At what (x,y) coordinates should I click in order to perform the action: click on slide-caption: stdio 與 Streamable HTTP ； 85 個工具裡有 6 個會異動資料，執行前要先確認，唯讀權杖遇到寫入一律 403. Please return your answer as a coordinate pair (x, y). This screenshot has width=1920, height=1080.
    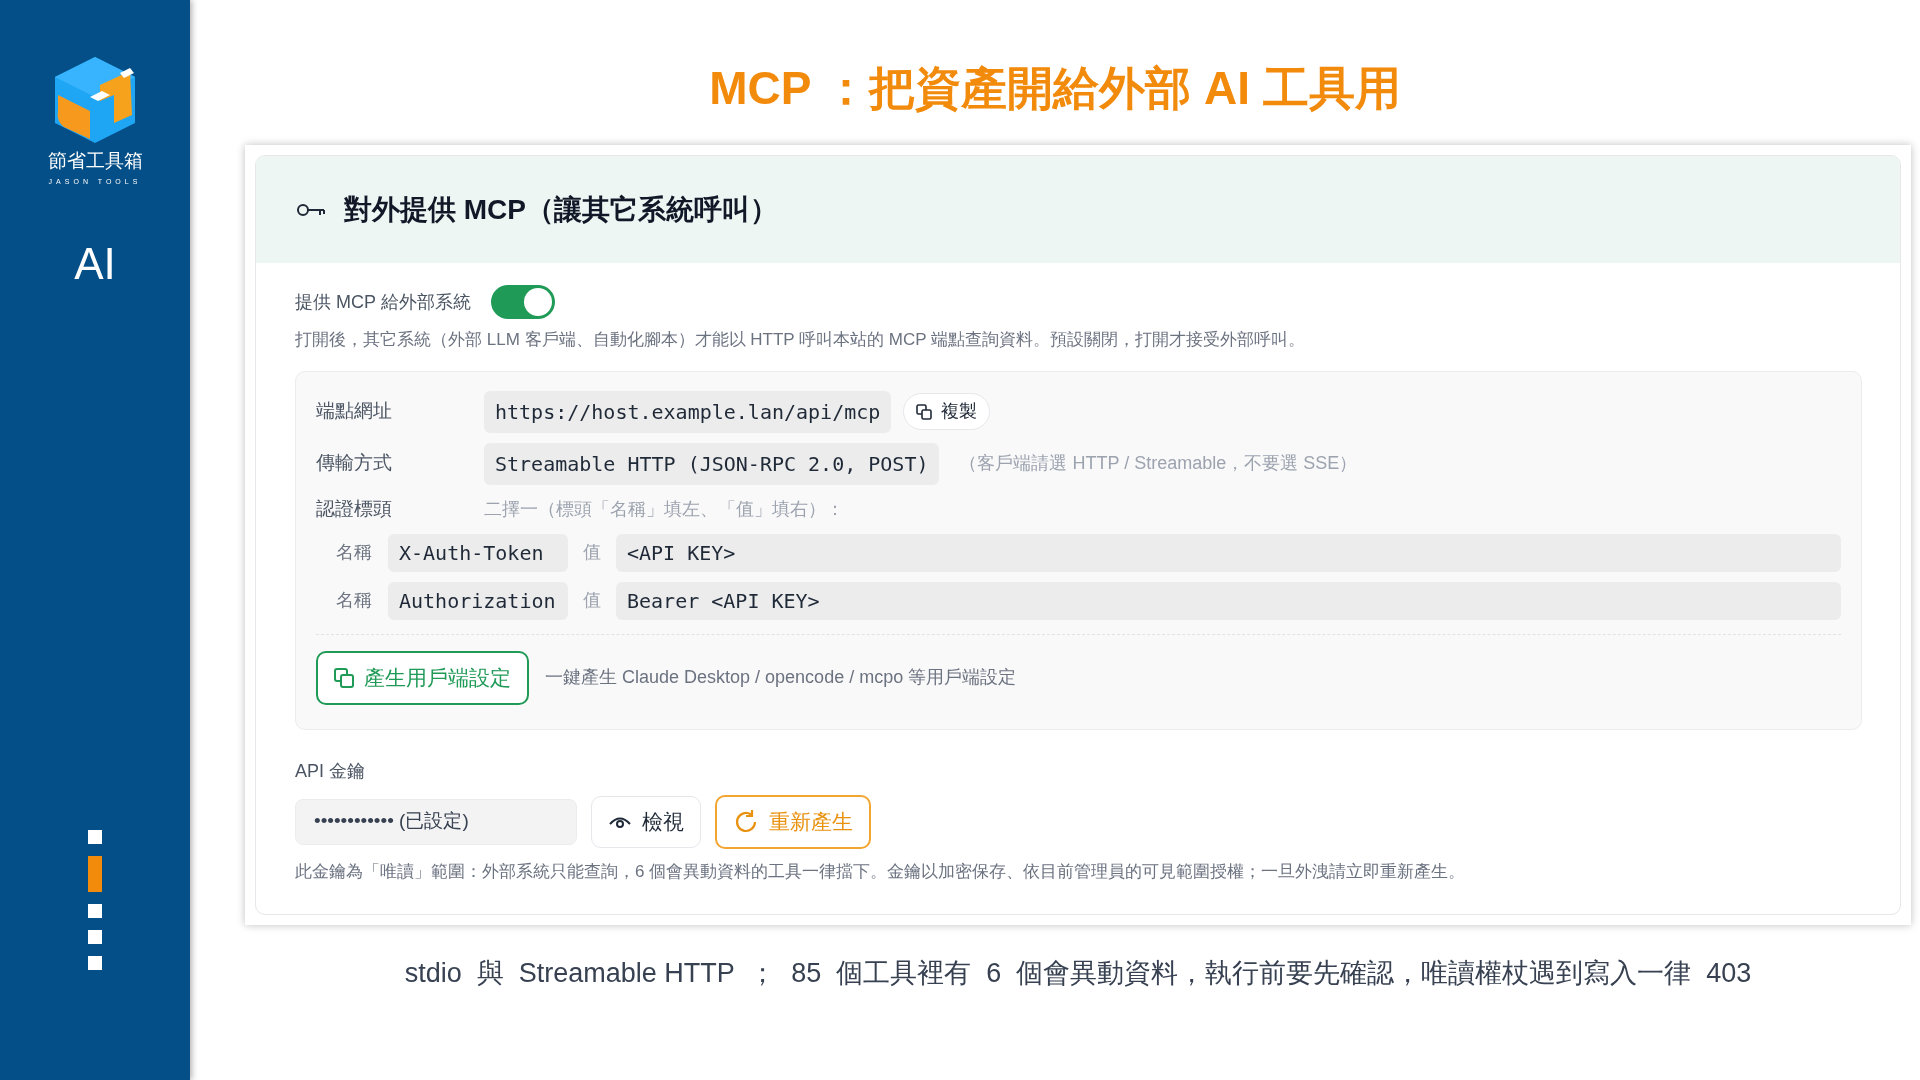
    Looking at the image, I should click on (1078, 973).